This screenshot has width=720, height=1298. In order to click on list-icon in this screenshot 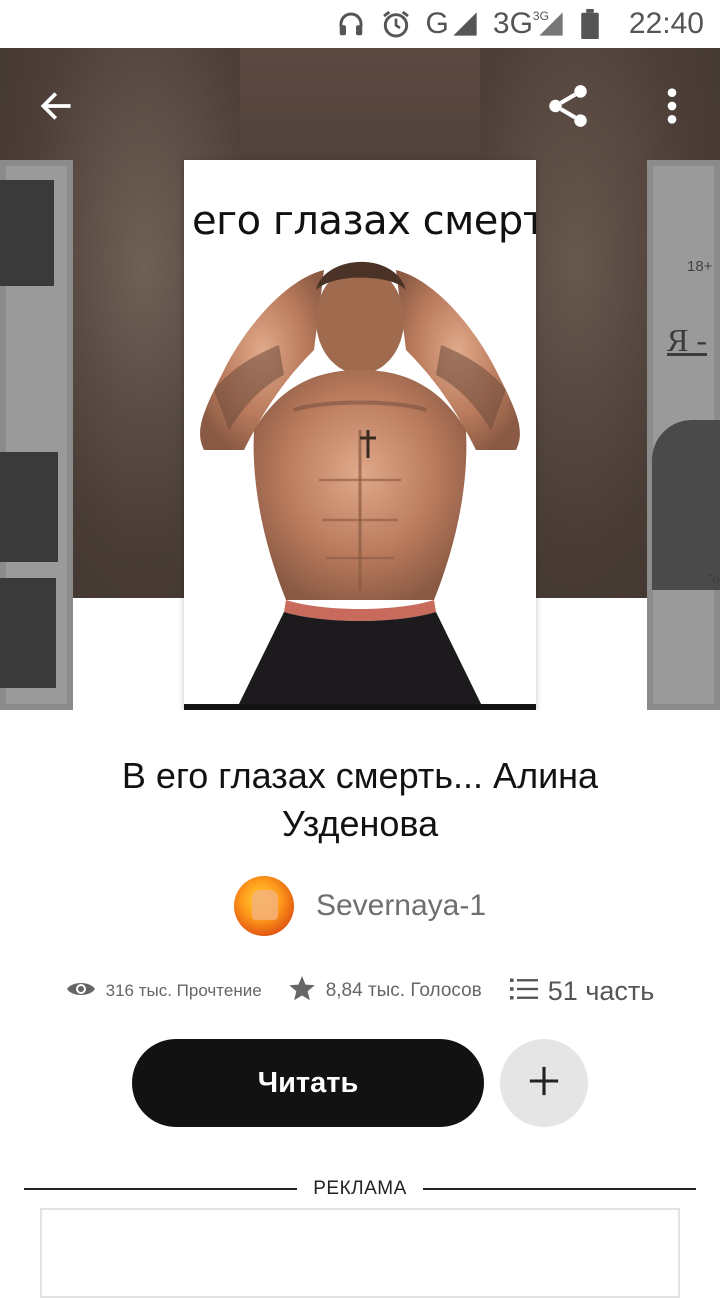, I will do `click(523, 991)`.